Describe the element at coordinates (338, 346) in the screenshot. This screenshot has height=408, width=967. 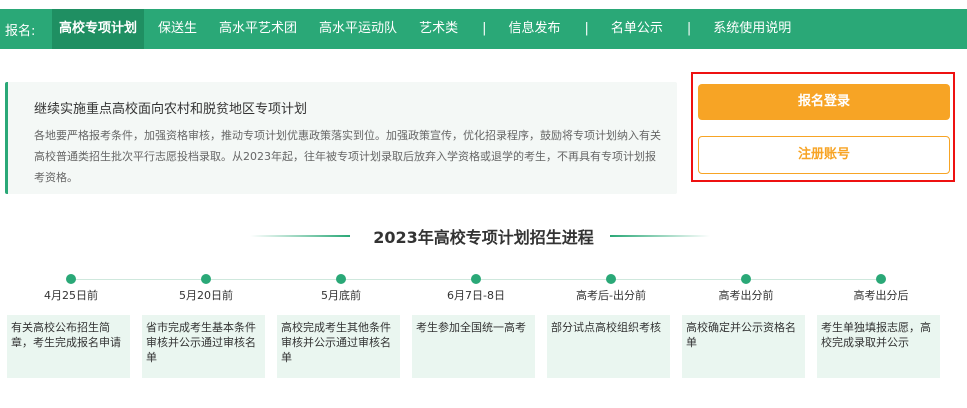
I see `timeline-step-card: 高校完成考生其他条件审核并公示通过审核名单` at that location.